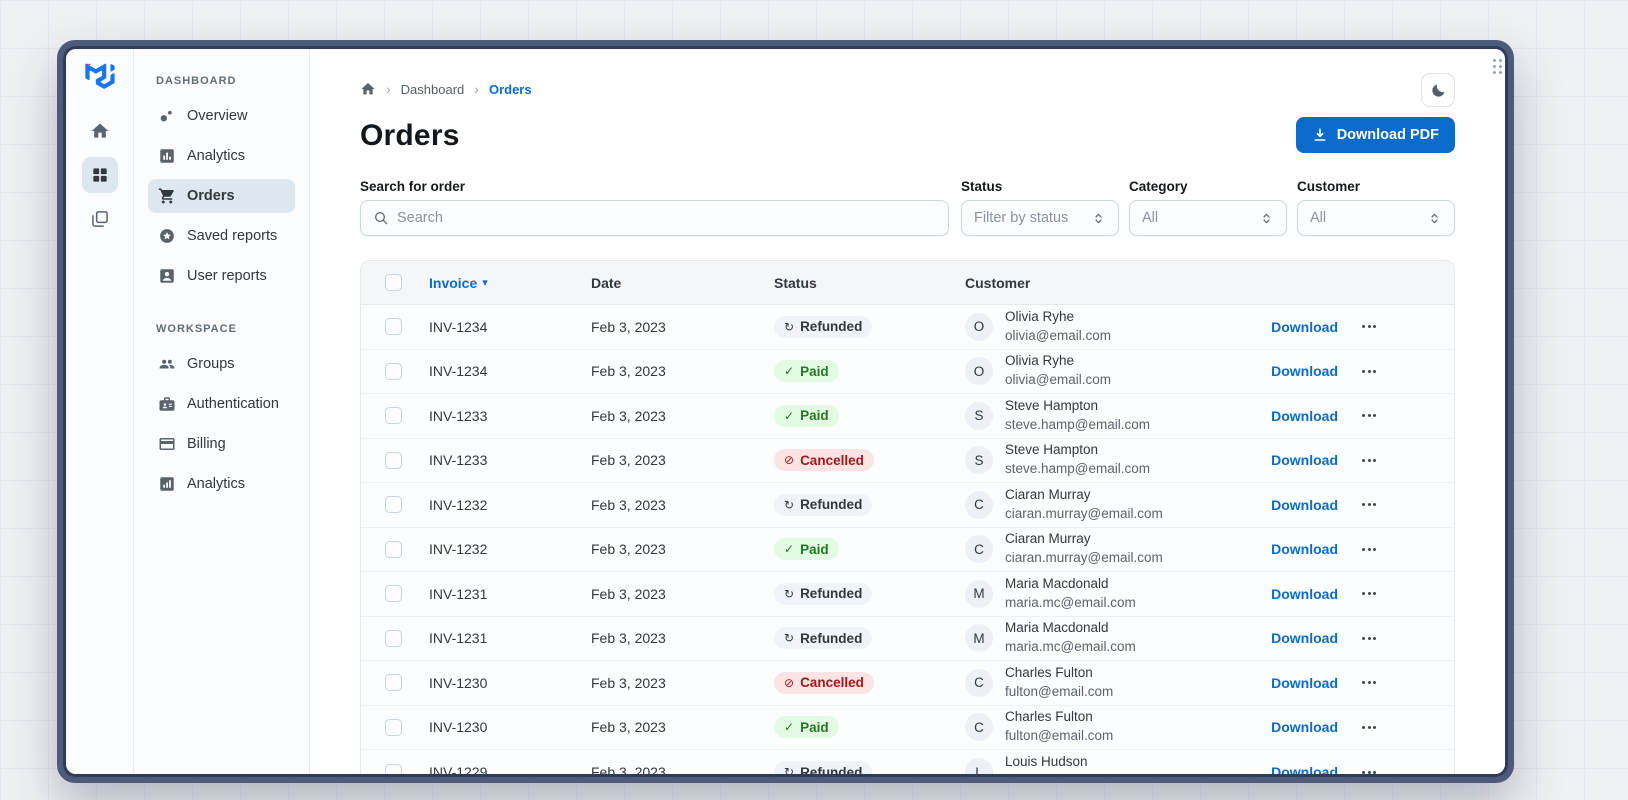 This screenshot has width=1628, height=800. I want to click on column-header-status: Status, so click(867, 283).